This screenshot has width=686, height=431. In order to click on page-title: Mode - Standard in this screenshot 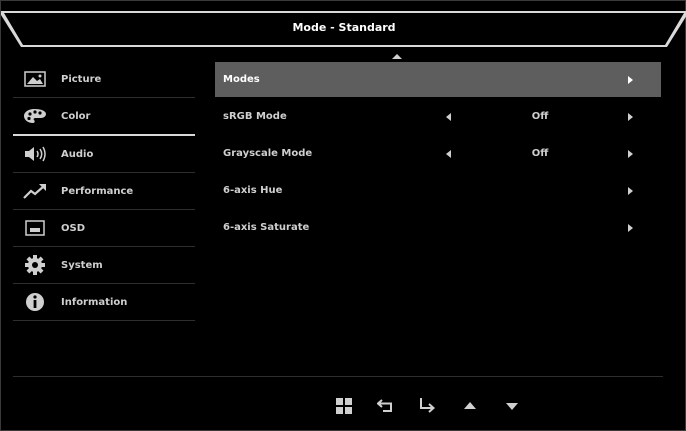, I will do `click(344, 27)`.